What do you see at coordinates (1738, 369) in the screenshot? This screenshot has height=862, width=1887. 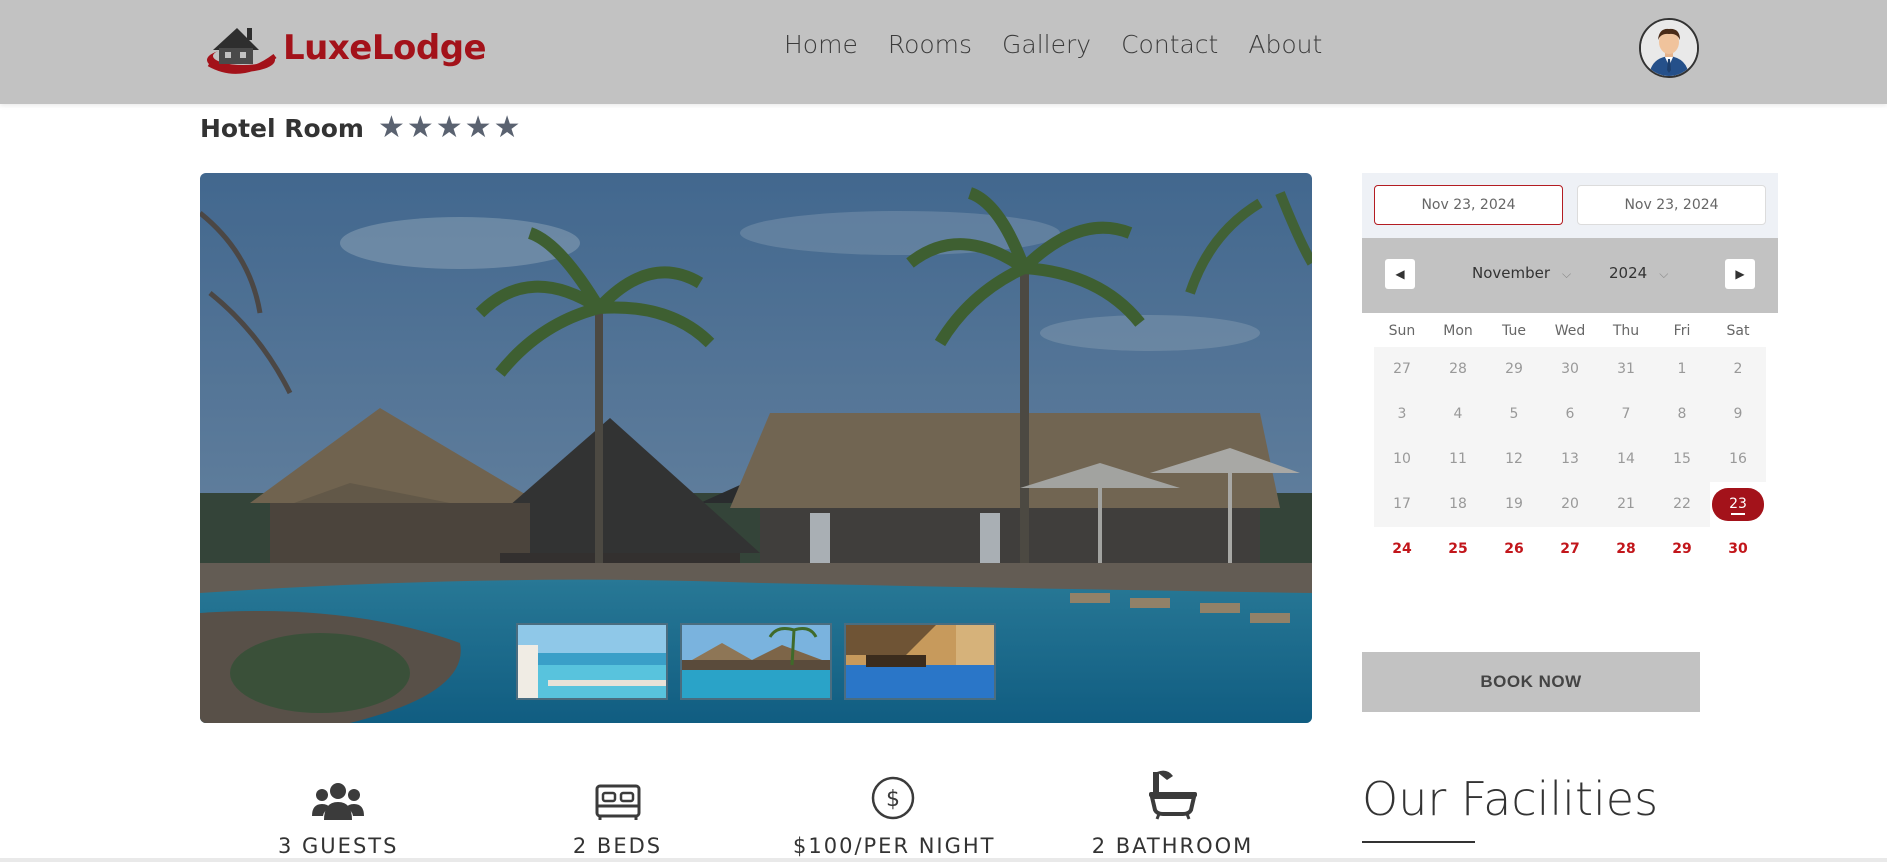 I see `calendar-day: 2` at bounding box center [1738, 369].